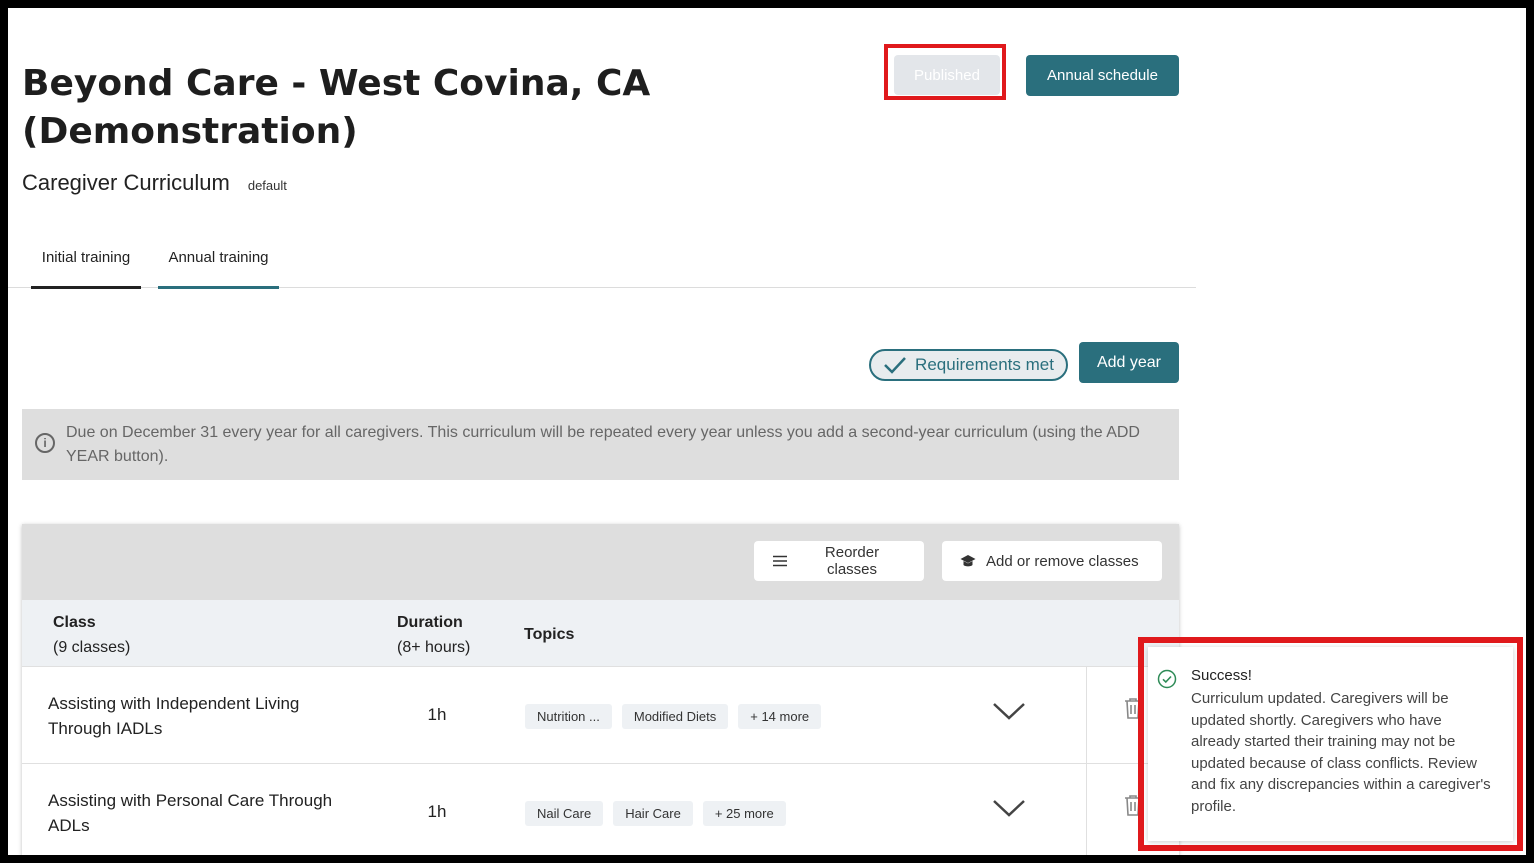  Describe the element at coordinates (744, 813) in the screenshot. I see `more-topics-chip: + 25 more` at that location.